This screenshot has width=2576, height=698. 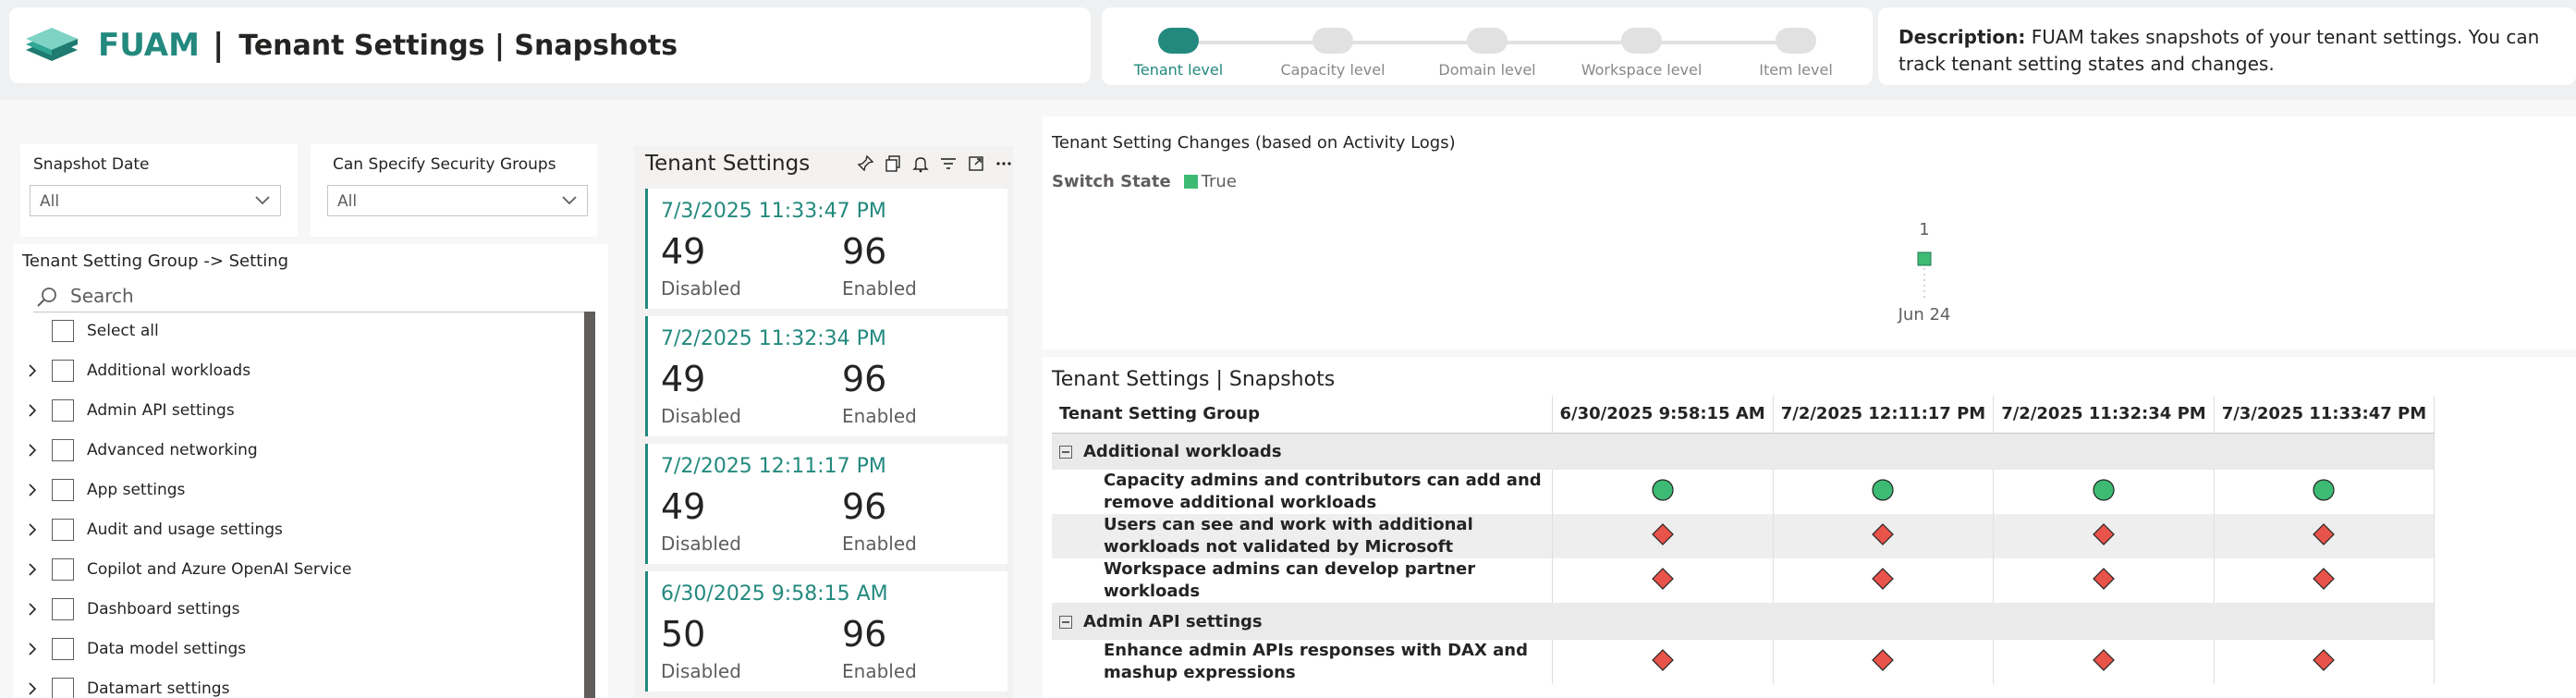 What do you see at coordinates (136, 490) in the screenshot?
I see `tree-item-label: App settings` at bounding box center [136, 490].